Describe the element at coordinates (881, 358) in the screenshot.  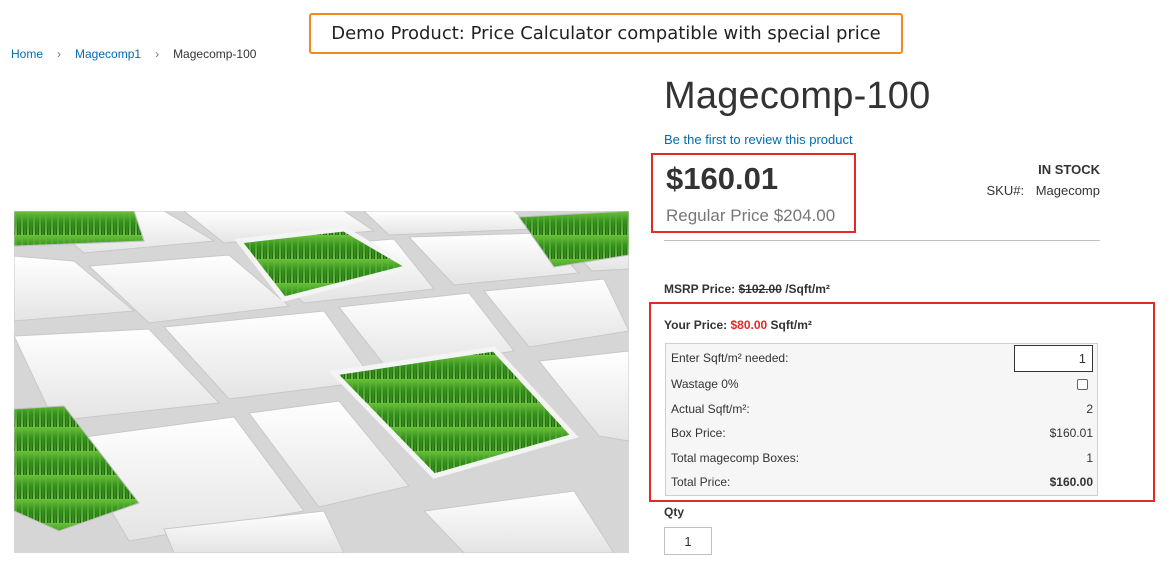
I see `calc-row-sqft-needed: Enter Sqft/m² needed:` at that location.